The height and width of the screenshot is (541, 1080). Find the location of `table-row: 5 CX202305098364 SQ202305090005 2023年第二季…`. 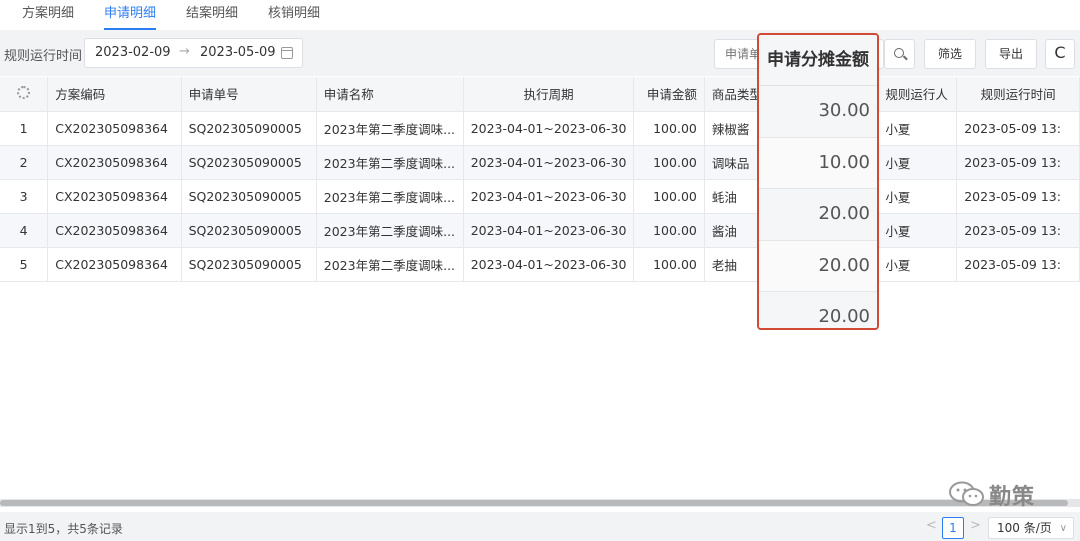

table-row: 5 CX202305098364 SQ202305090005 2023年第二季… is located at coordinates (540, 264).